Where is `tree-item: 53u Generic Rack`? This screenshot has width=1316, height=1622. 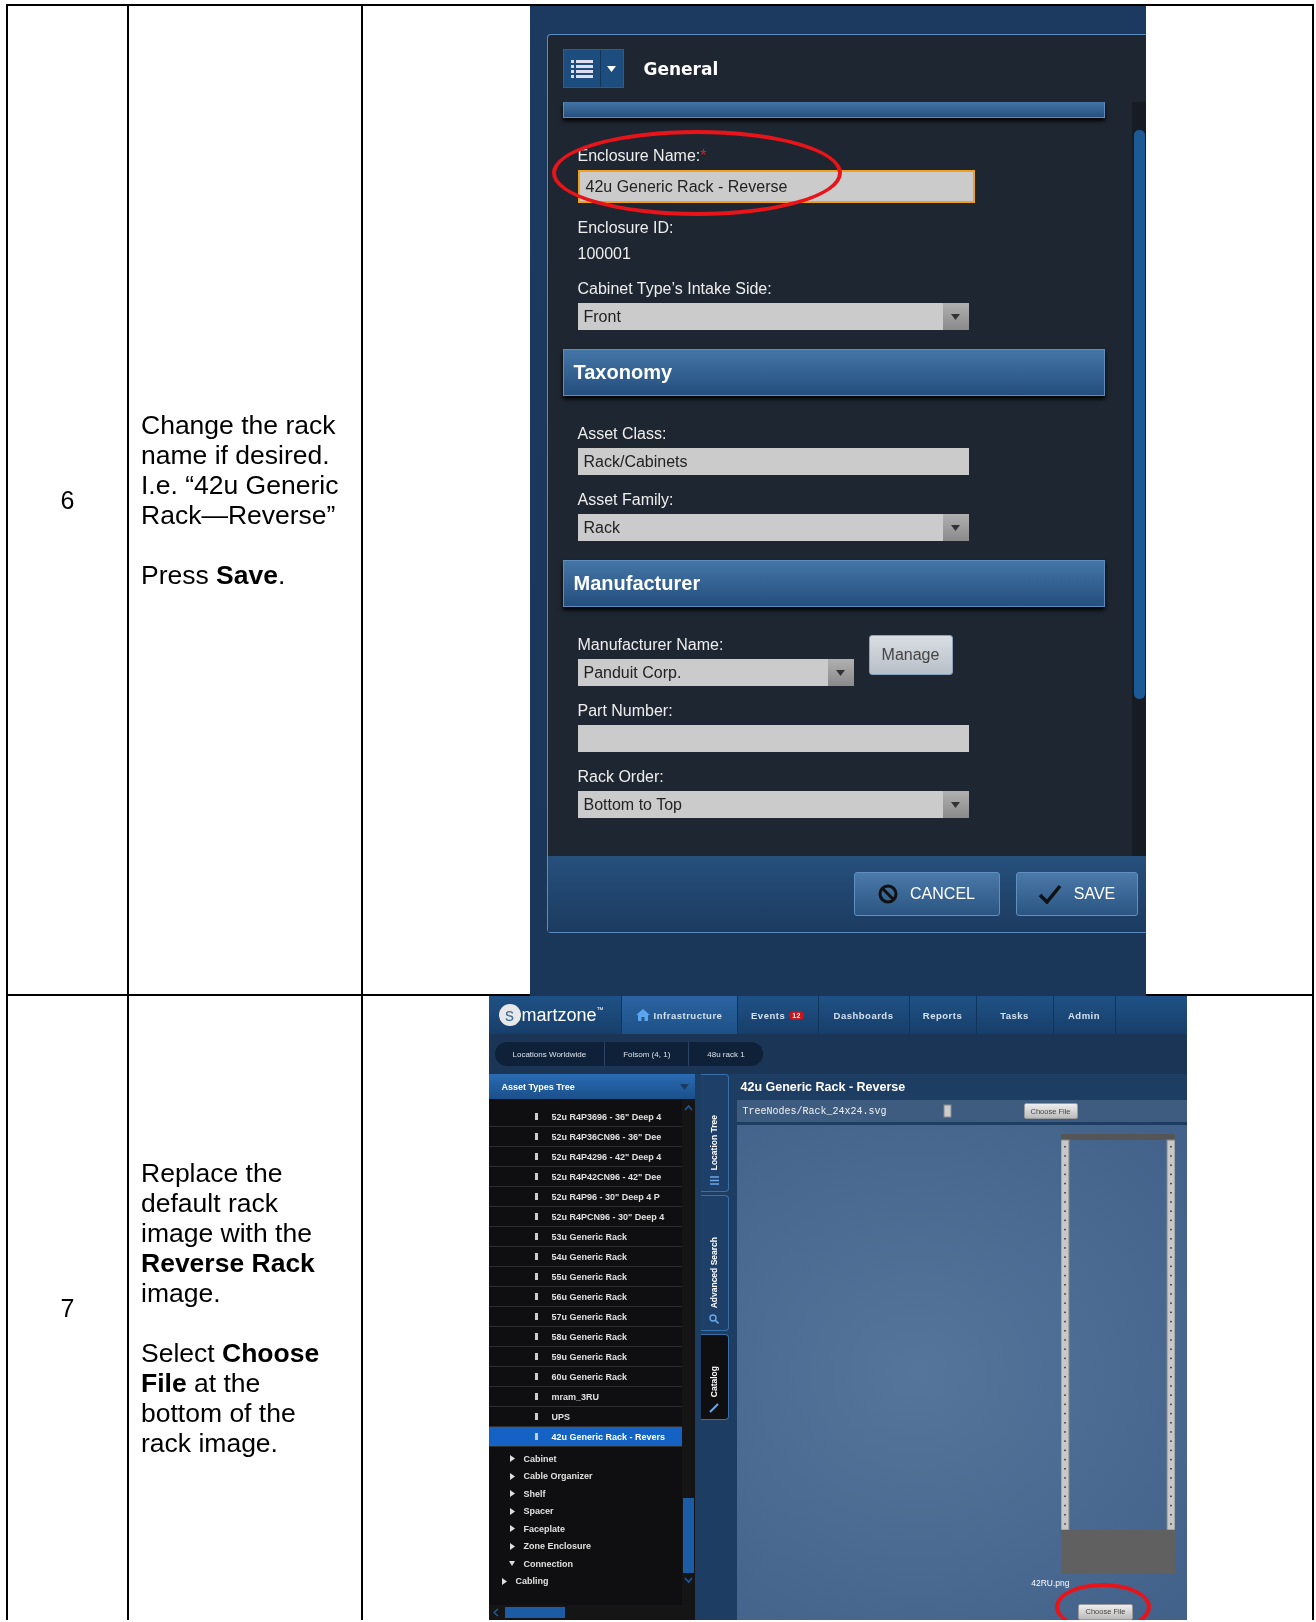 tree-item: 53u Generic Rack is located at coordinates (585, 1237).